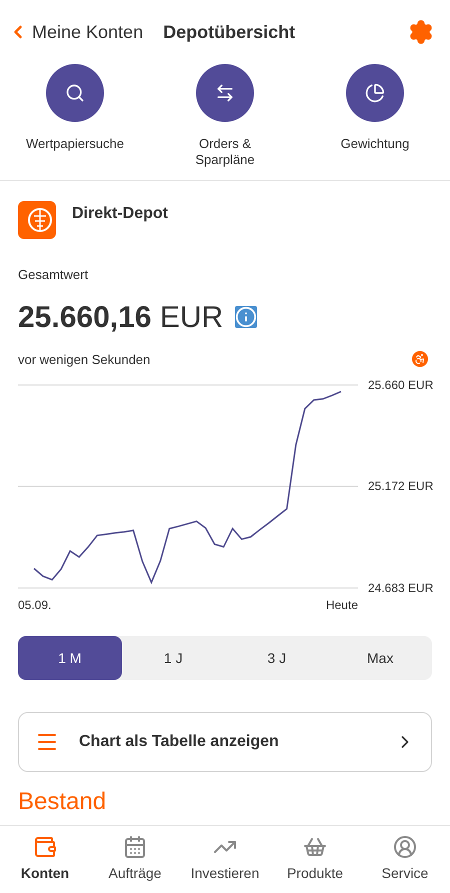 Image resolution: width=450 pixels, height=893 pixels. Describe the element at coordinates (405, 859) in the screenshot. I see `nav-tab: Service` at that location.